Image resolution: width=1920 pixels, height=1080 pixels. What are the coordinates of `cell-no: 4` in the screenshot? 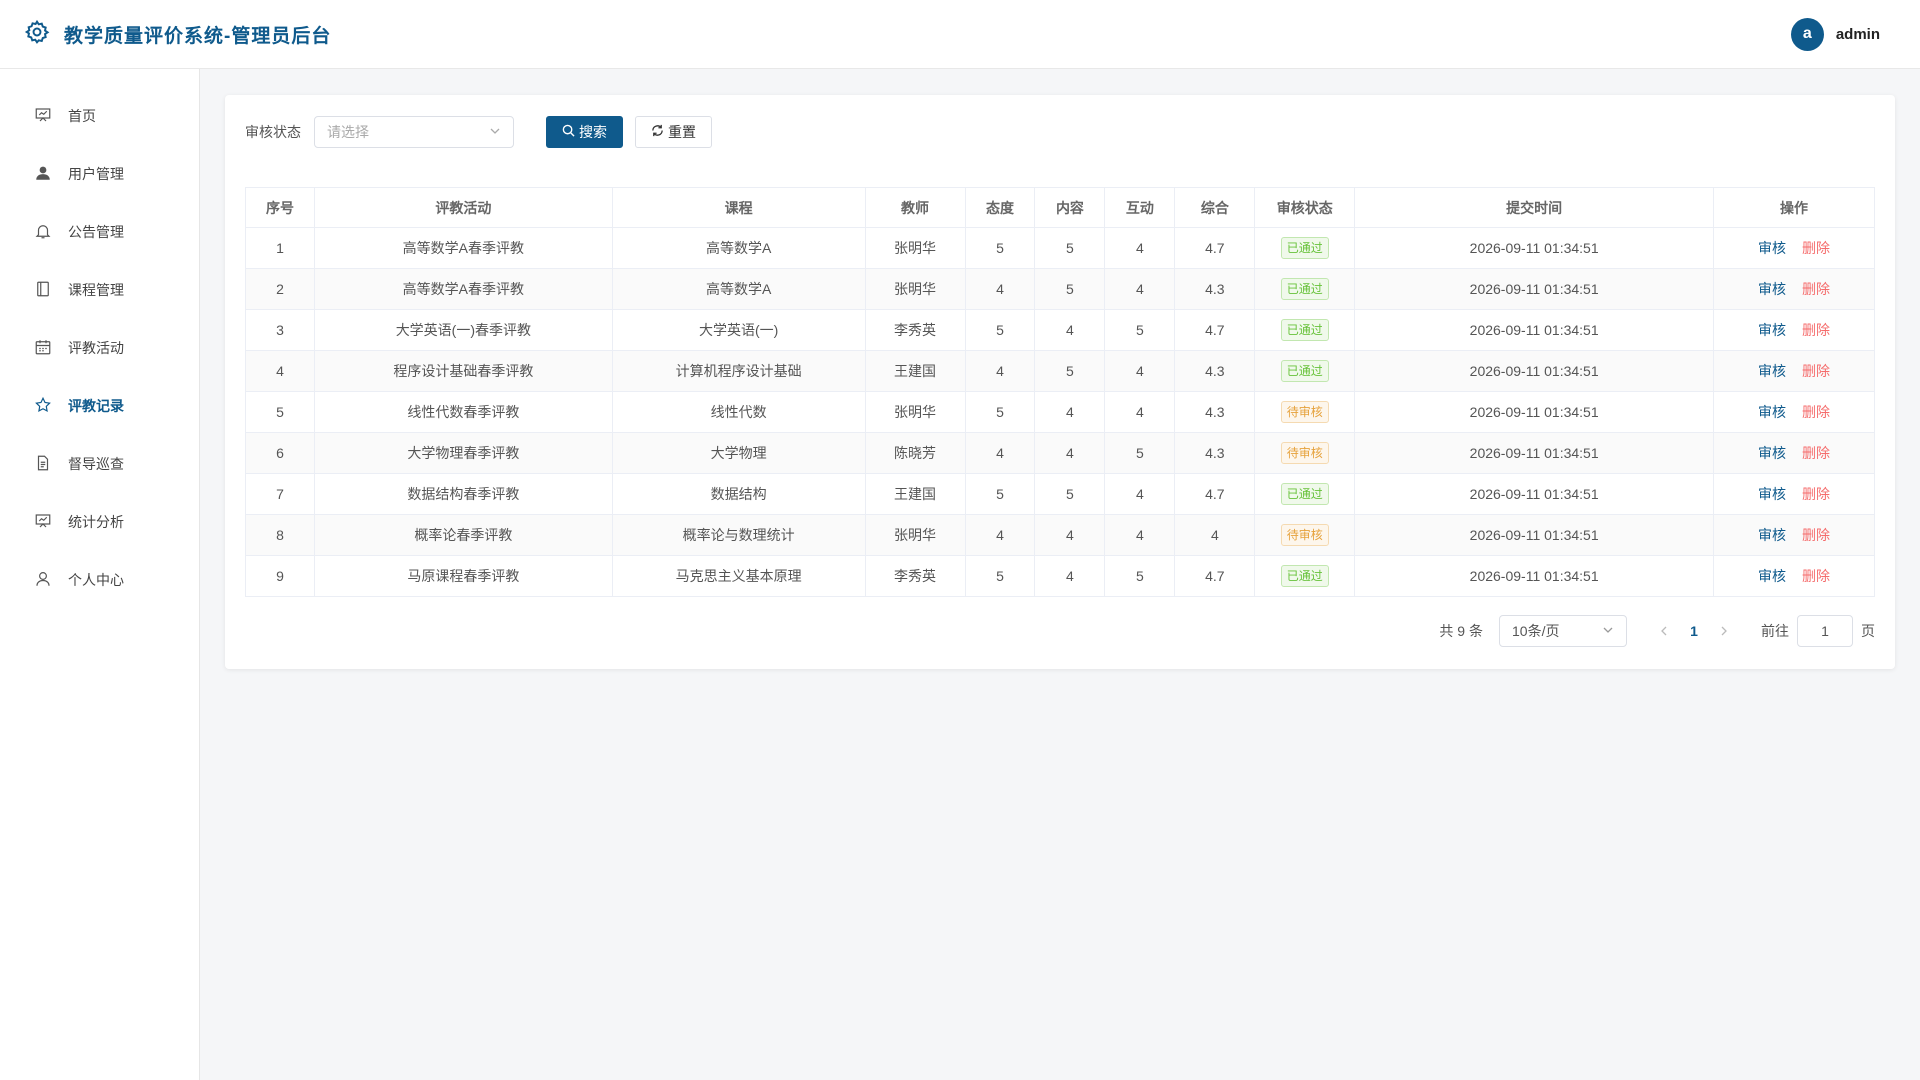 It's located at (280, 371).